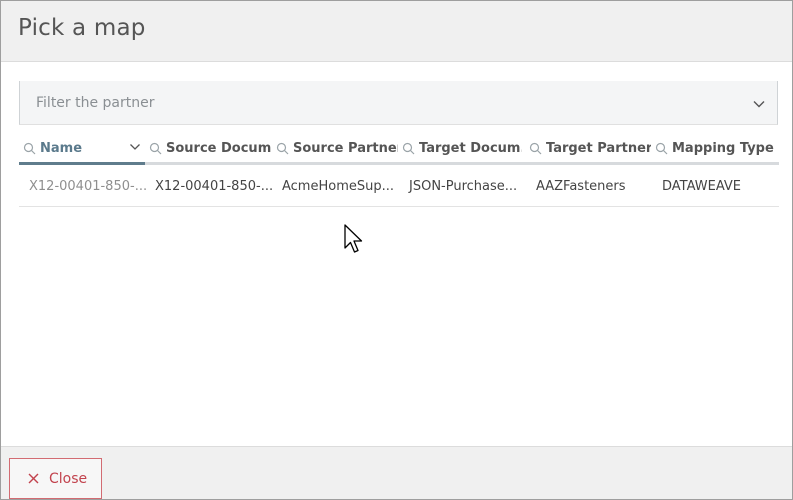 The height and width of the screenshot is (500, 793). I want to click on column-header-target-partner: Target Partner, so click(590, 148).